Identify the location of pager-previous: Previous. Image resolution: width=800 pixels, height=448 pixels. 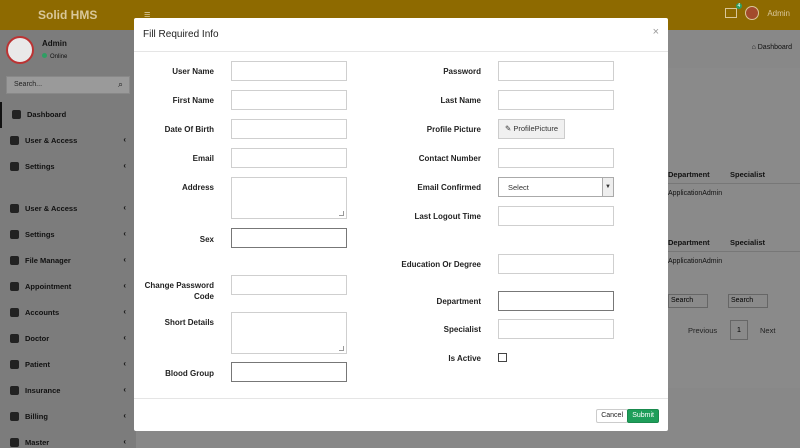
(702, 330).